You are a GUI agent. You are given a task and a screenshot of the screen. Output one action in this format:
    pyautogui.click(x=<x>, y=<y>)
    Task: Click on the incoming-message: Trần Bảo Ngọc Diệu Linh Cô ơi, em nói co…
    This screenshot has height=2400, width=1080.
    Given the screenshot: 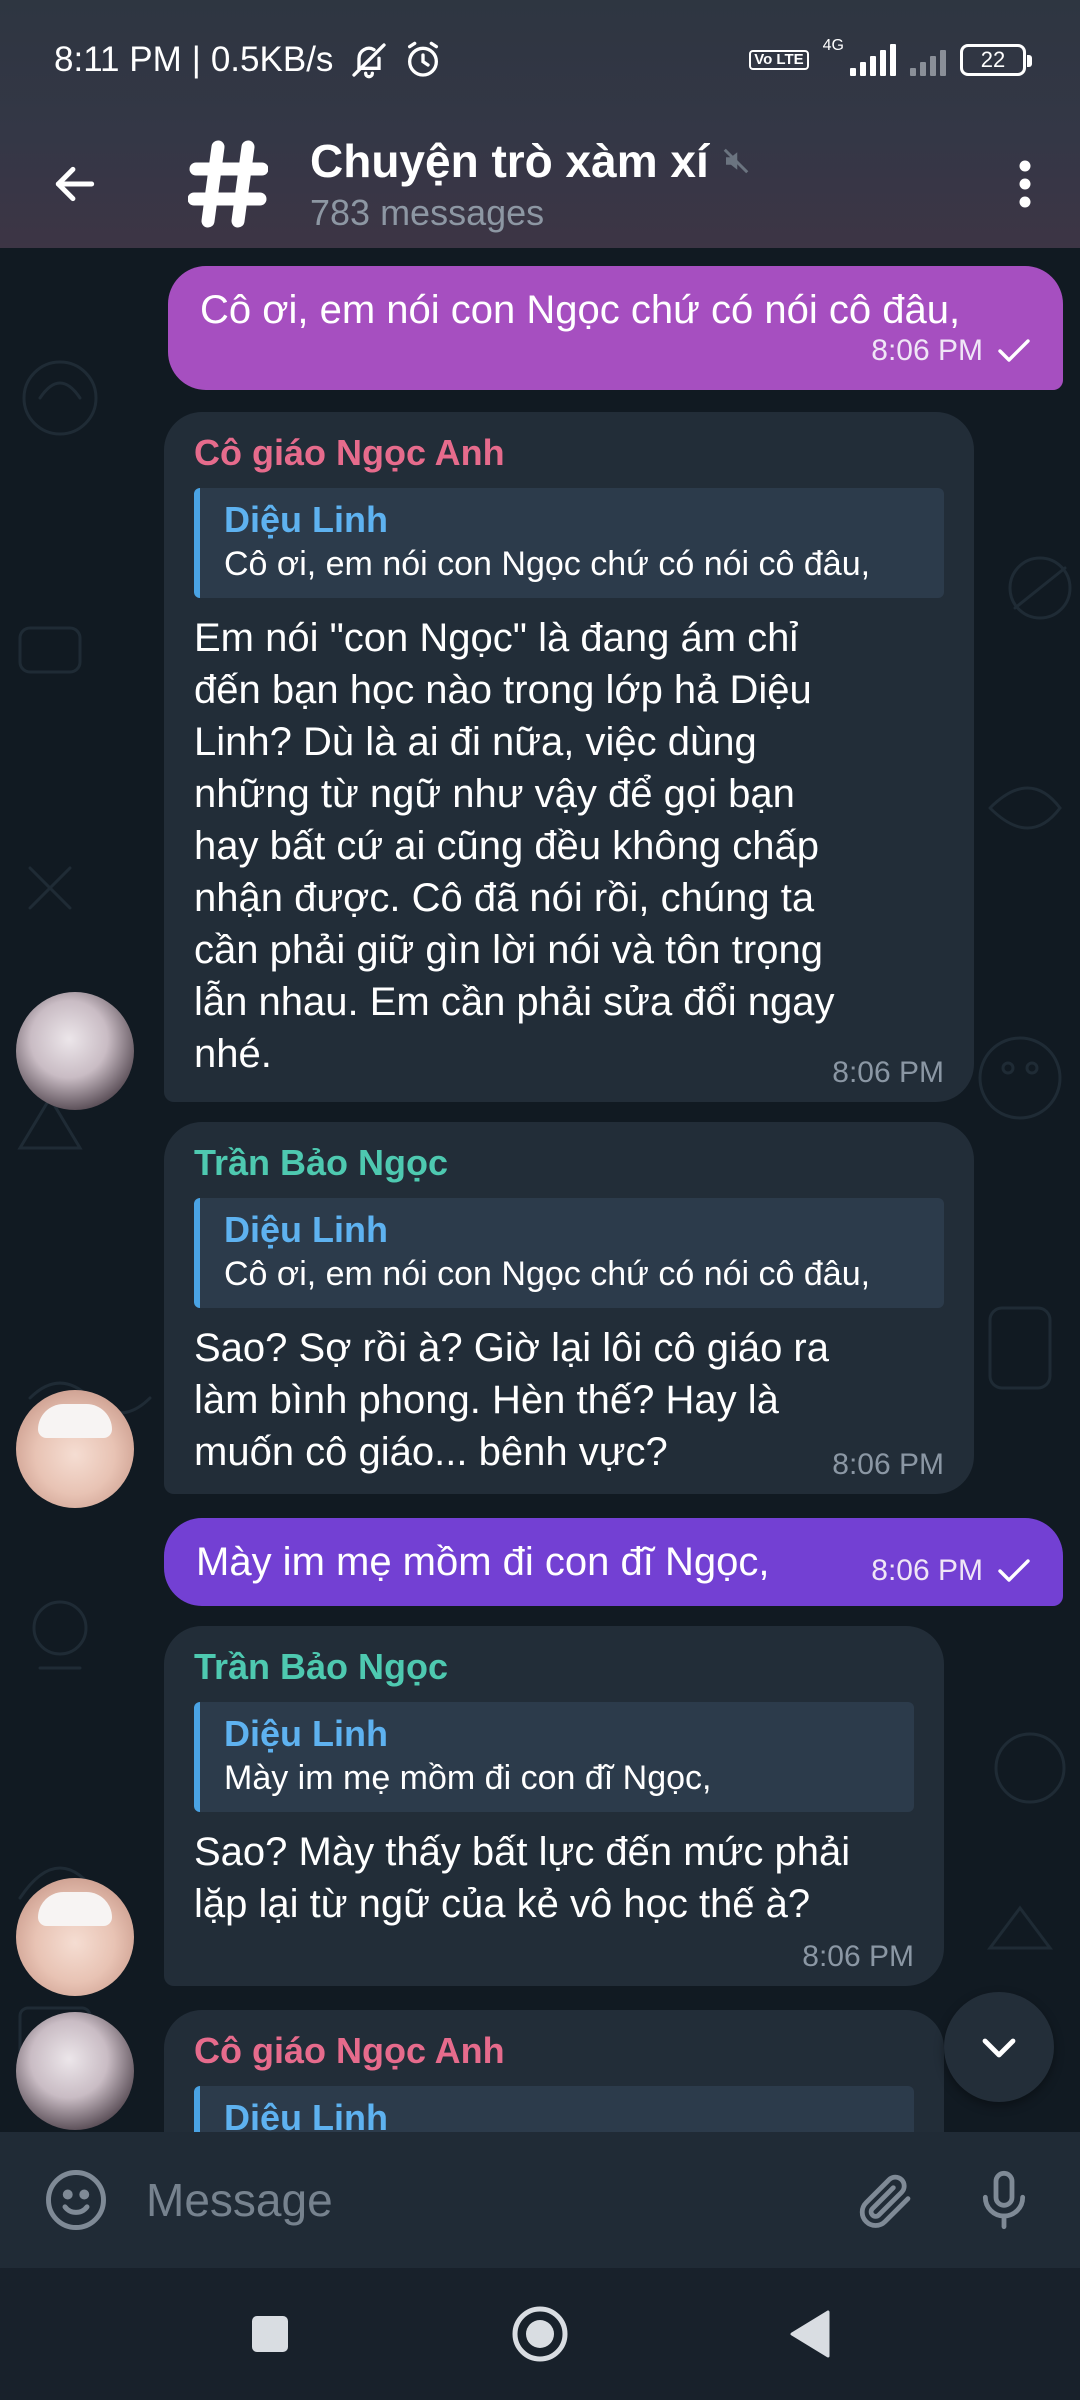 What is the action you would take?
    pyautogui.click(x=569, y=1308)
    